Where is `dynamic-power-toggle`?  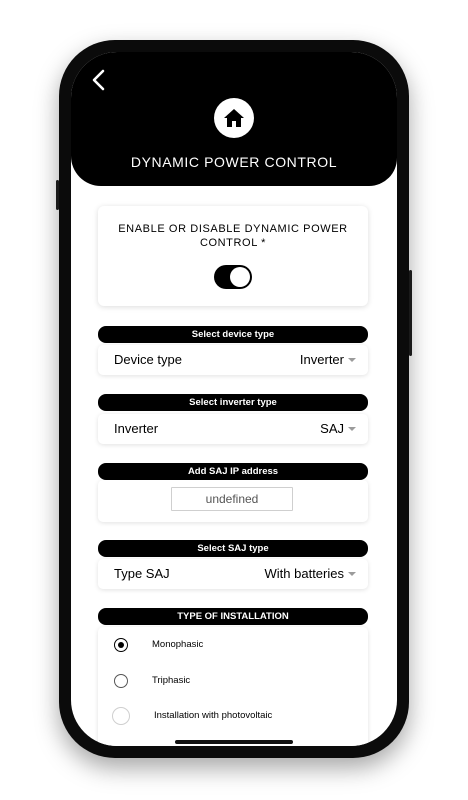
dynamic-power-toggle is located at coordinates (233, 277).